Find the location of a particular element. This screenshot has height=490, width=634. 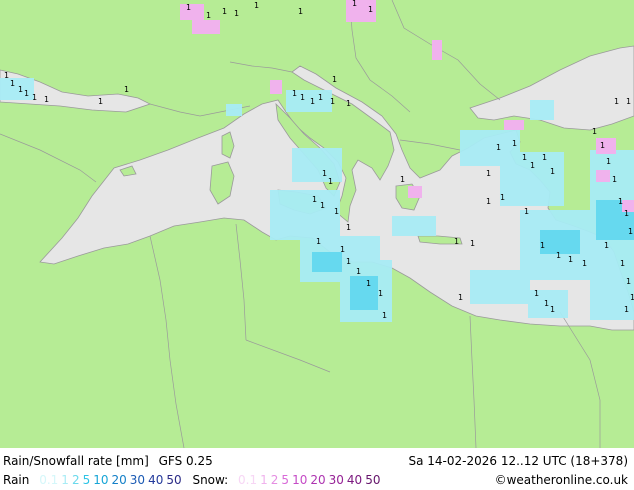

valid-time: Sa 14-02-2026 12..12 UTC (18+378) is located at coordinates (518, 461).